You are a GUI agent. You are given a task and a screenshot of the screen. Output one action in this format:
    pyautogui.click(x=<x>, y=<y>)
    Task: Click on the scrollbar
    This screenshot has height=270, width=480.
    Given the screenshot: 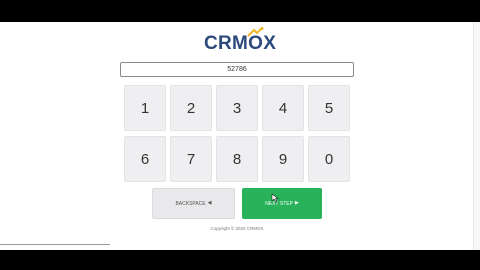 What is the action you would take?
    pyautogui.click(x=476, y=136)
    